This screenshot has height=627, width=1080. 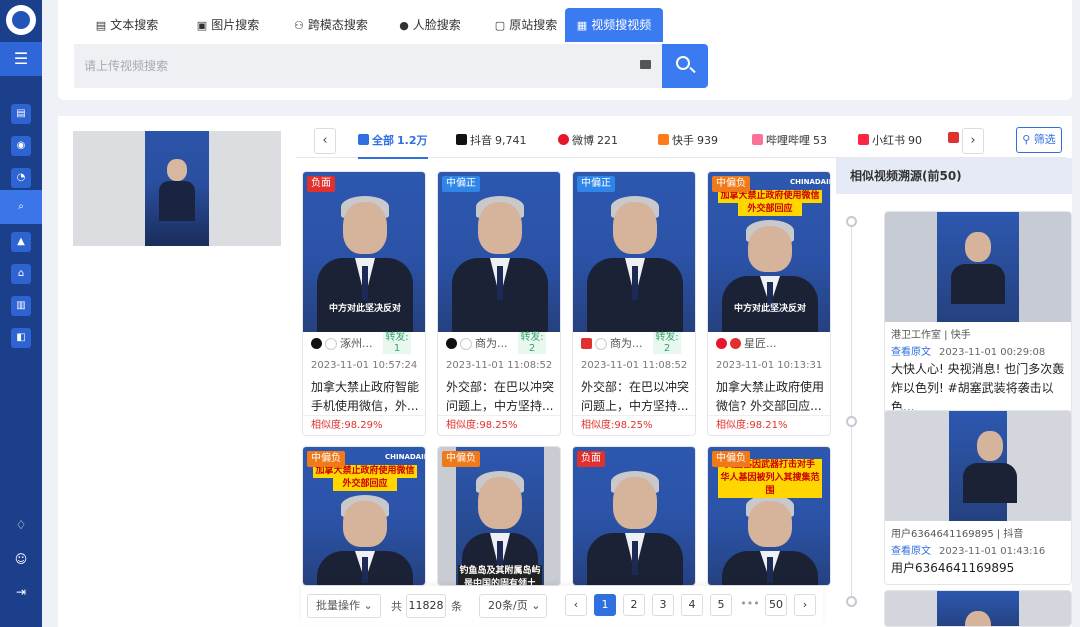 What do you see at coordinates (228, 25) in the screenshot?
I see `tab-image-search: ▣ 图片搜索` at bounding box center [228, 25].